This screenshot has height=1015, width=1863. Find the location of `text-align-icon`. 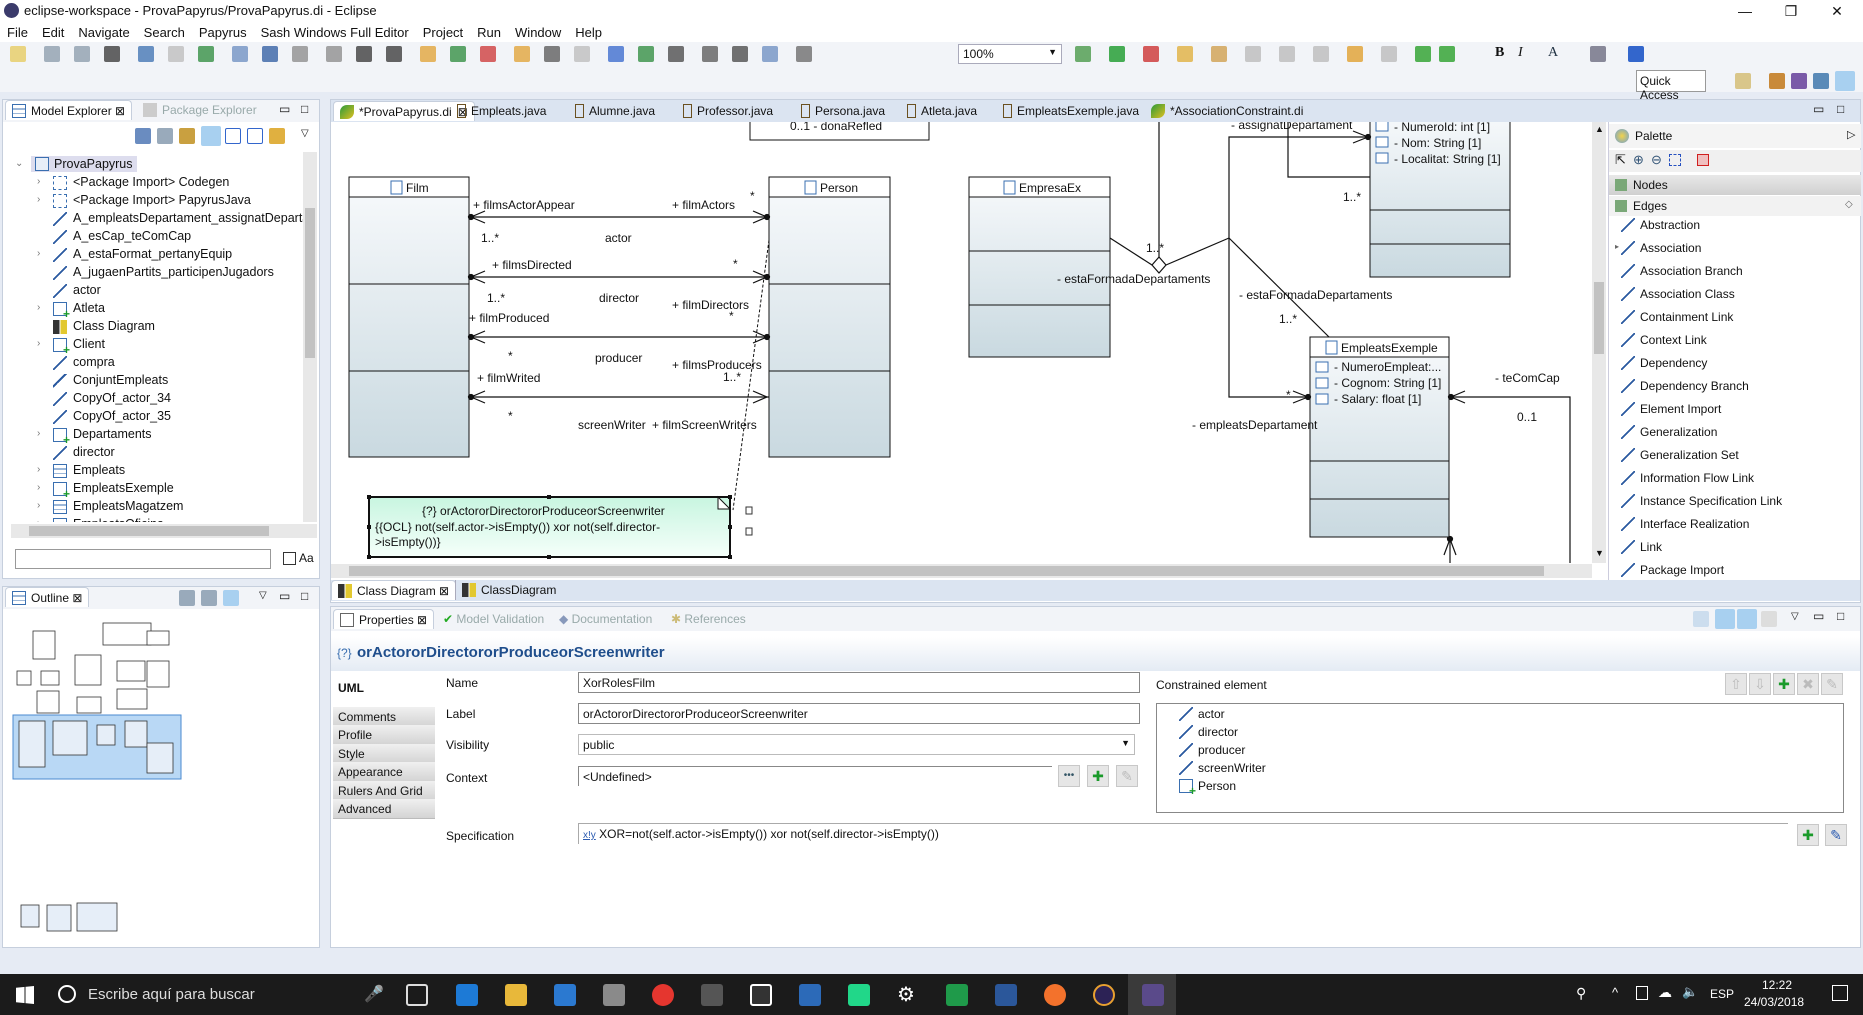

text-align-icon is located at coordinates (710, 54).